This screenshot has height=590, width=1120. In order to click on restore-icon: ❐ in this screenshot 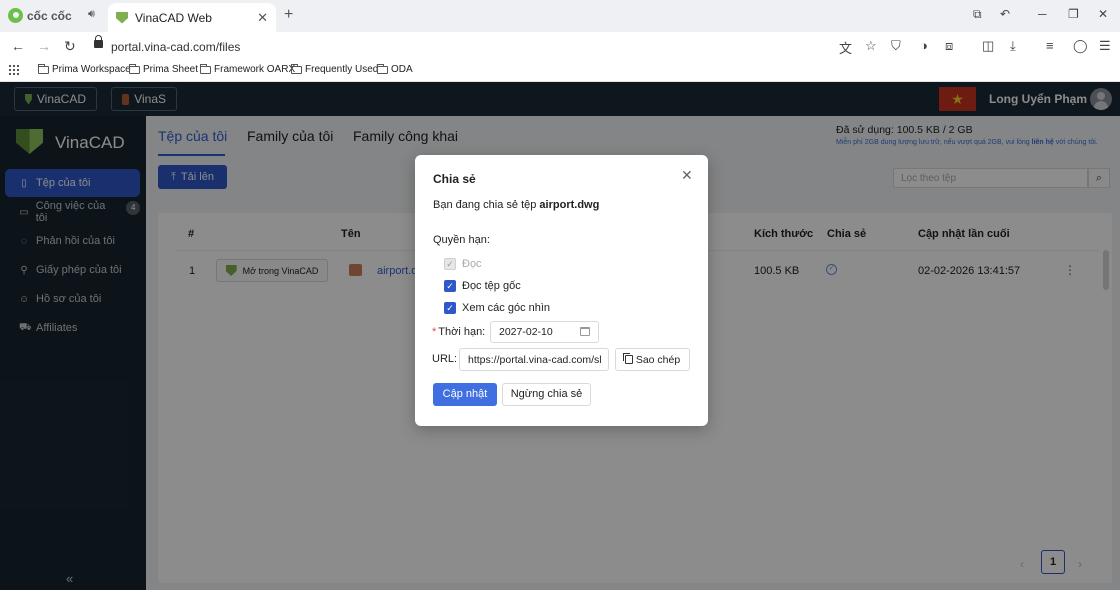, I will do `click(1073, 14)`.